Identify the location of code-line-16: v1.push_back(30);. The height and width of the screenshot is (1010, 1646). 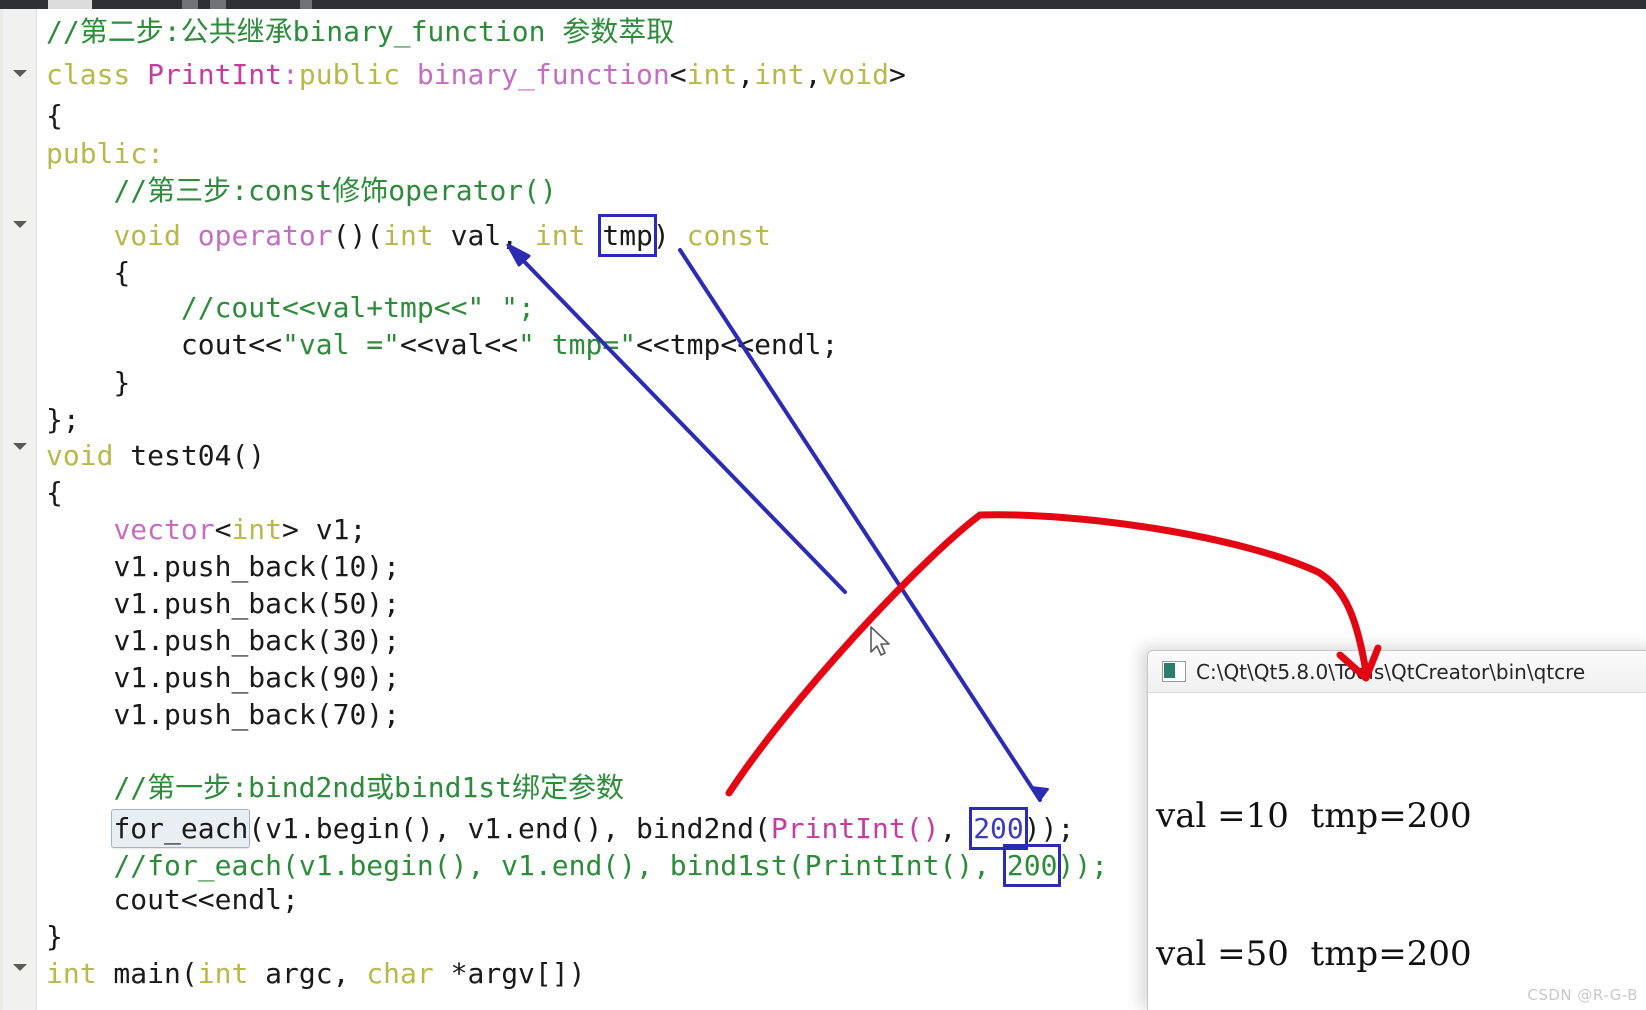
(223, 640).